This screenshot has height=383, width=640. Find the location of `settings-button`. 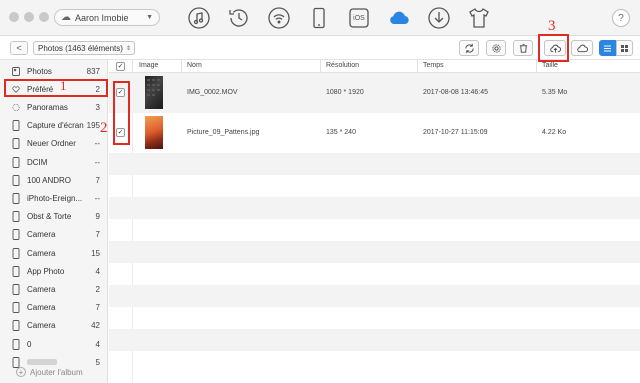

settings-button is located at coordinates (496, 48).